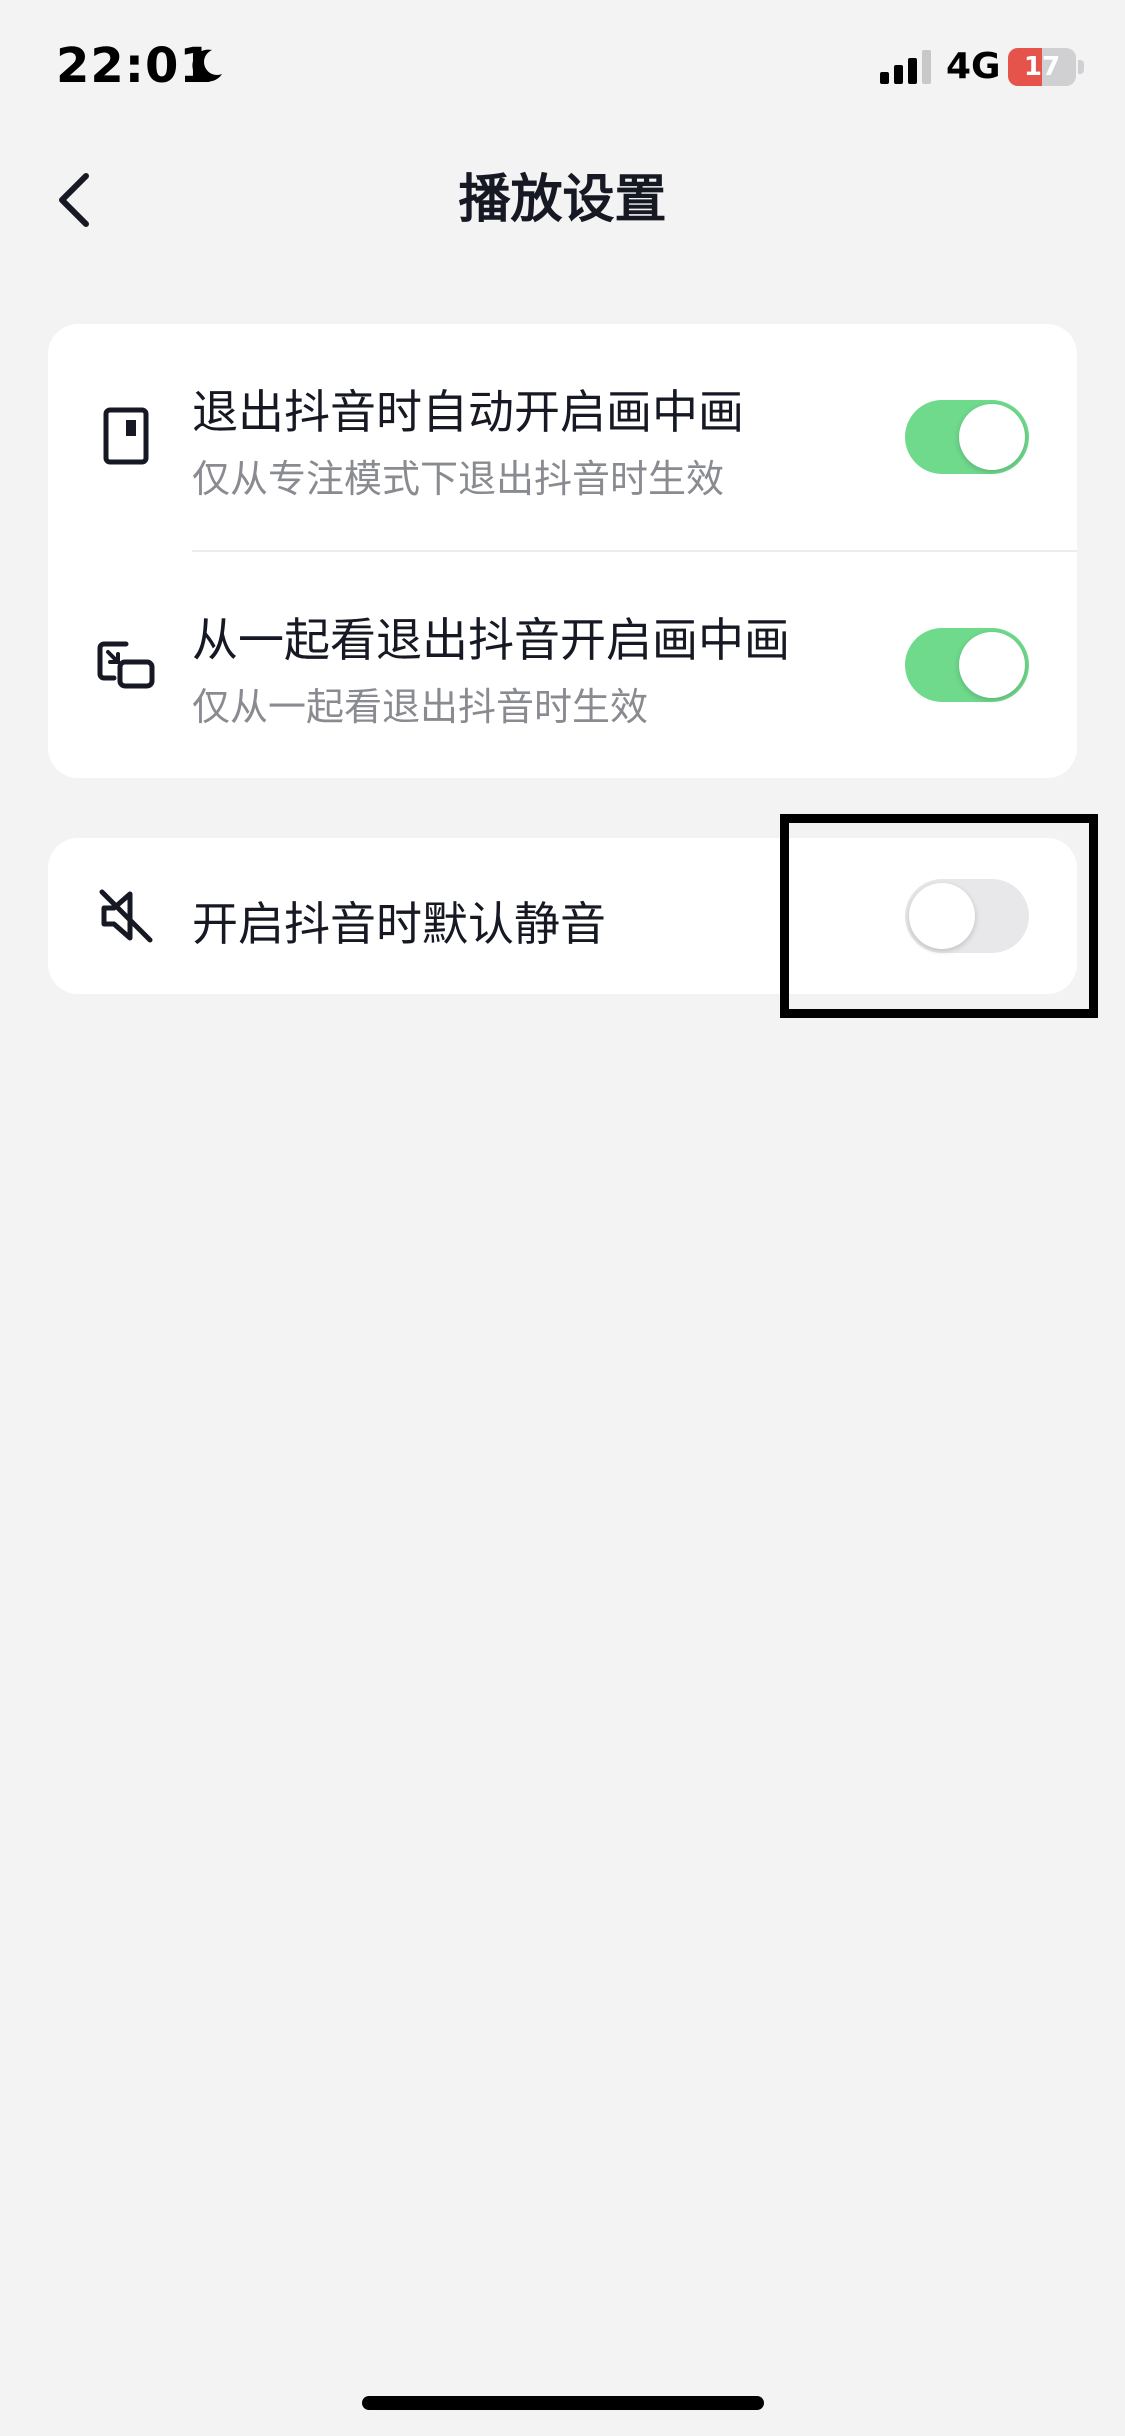  I want to click on setting-title: 从一起看退出抖音开启画中画, so click(491, 640).